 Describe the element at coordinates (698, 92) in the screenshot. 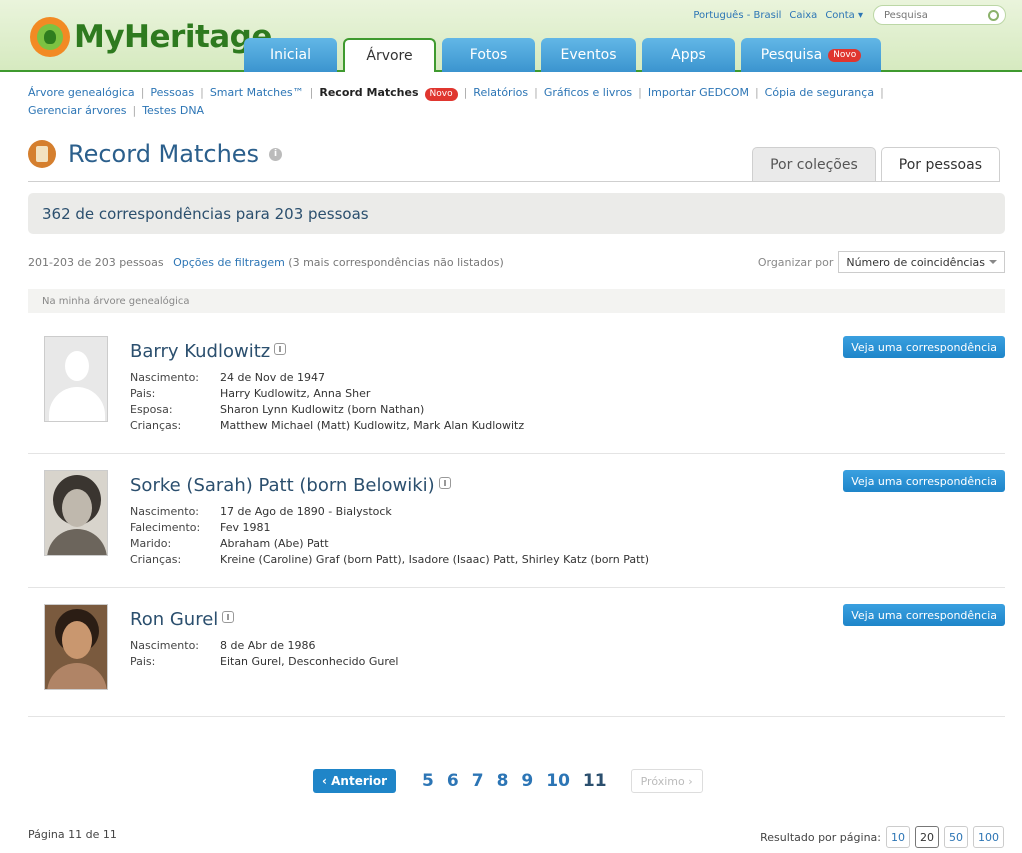

I see `subnav-import-gedcom: Importar GEDCOM` at that location.